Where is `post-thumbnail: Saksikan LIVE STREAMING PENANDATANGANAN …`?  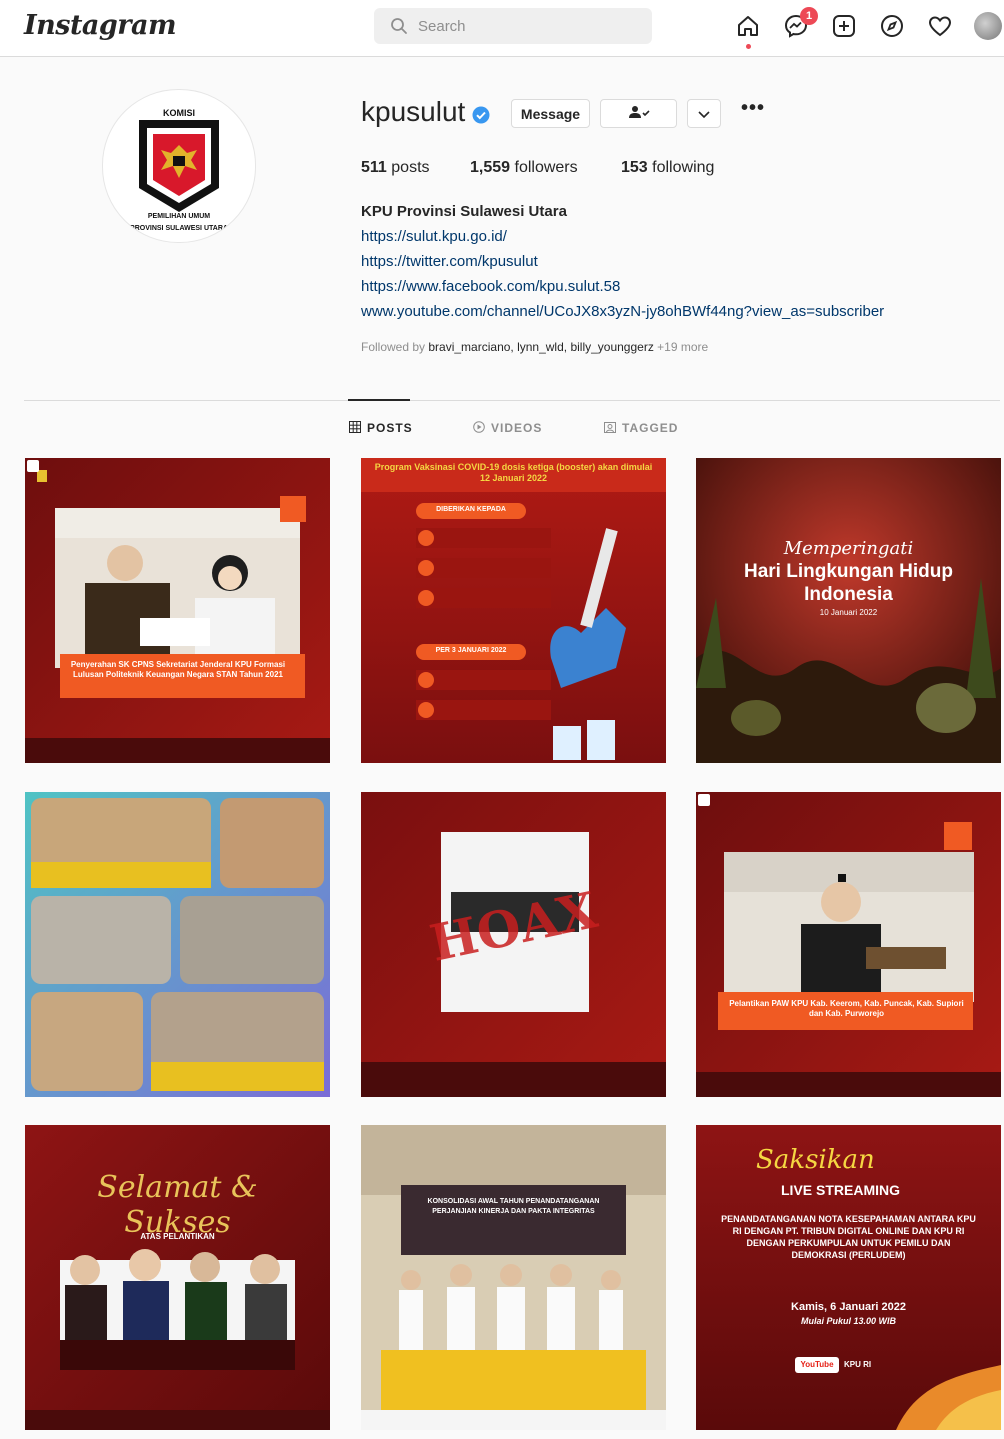
post-thumbnail: Saksikan LIVE STREAMING PENANDATANGANAN … is located at coordinates (848, 1277).